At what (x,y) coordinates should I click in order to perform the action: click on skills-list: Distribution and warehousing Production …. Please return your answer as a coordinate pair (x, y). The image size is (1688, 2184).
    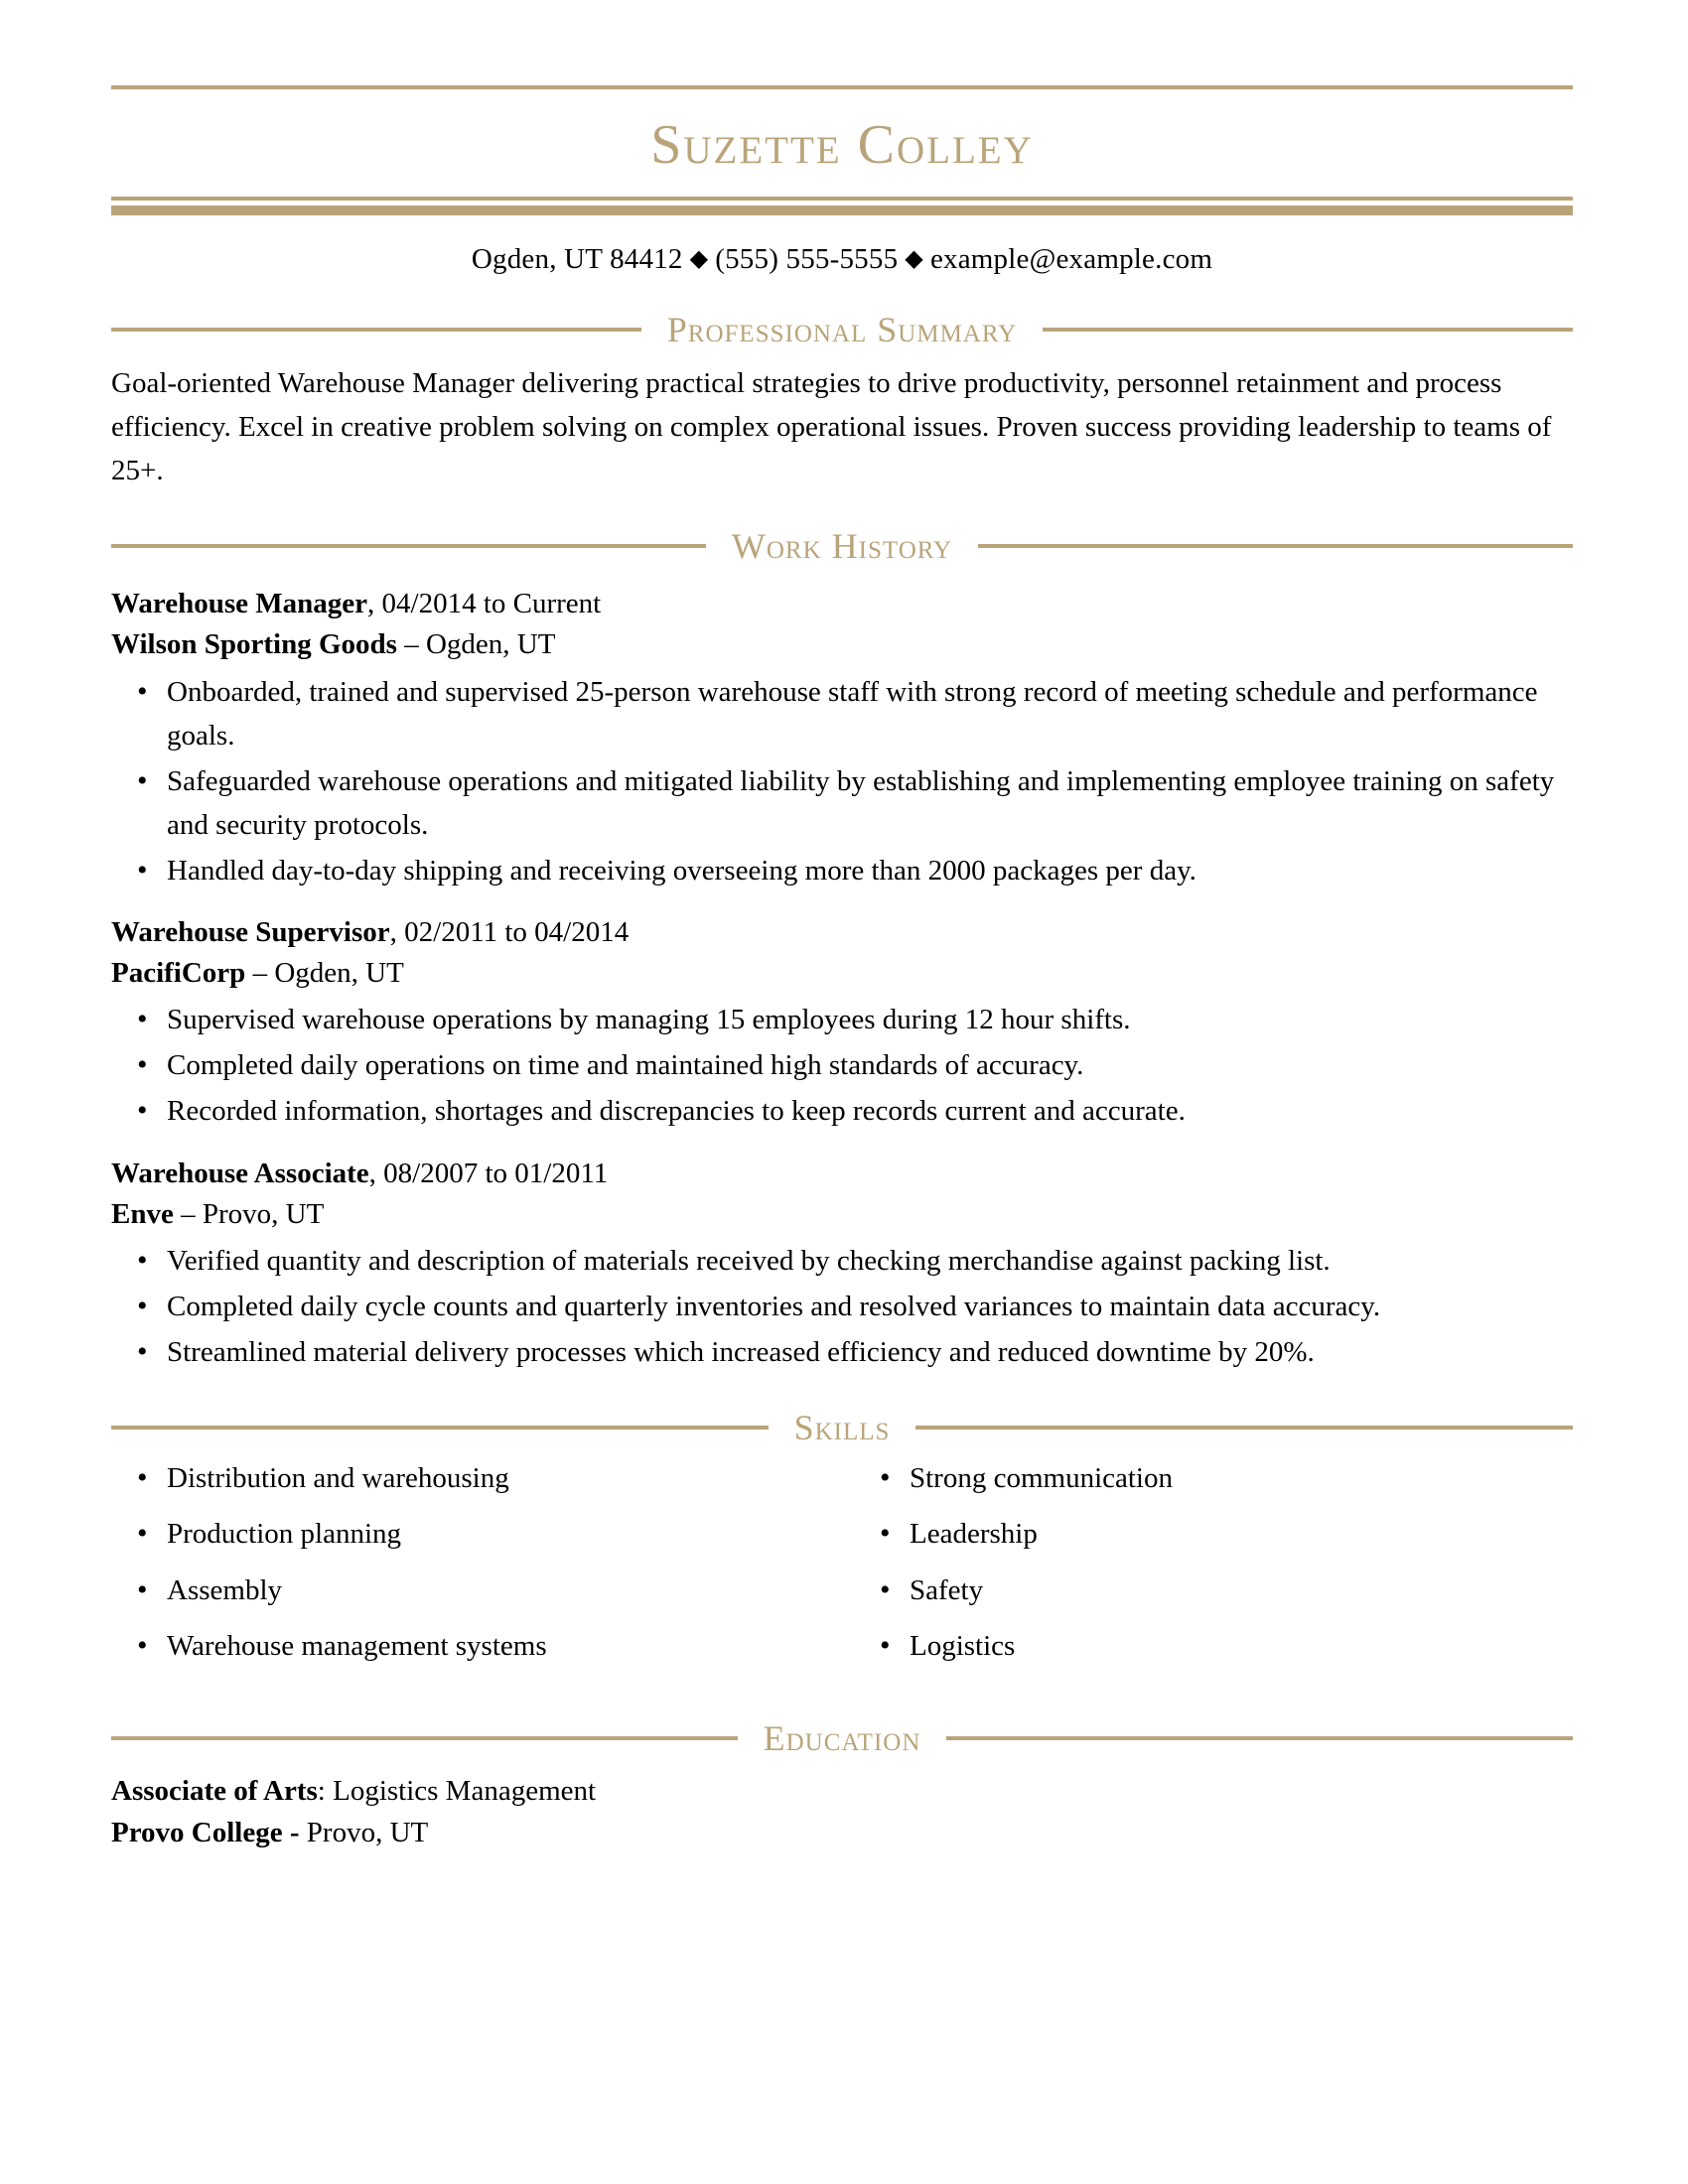
    Looking at the image, I should click on (476, 1562).